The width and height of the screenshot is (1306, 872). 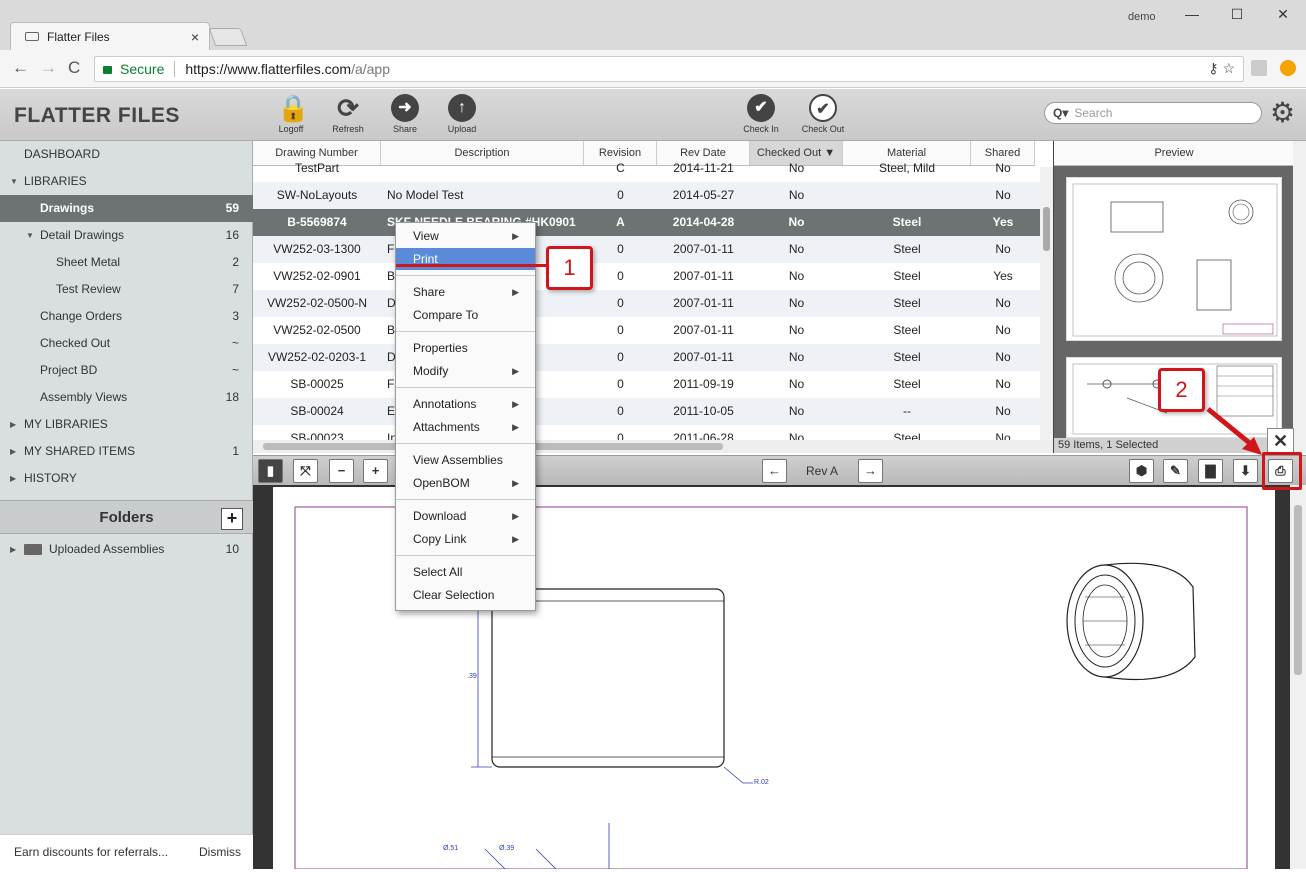 I want to click on menu-item-attachments: Attachments ▶, so click(x=465, y=427).